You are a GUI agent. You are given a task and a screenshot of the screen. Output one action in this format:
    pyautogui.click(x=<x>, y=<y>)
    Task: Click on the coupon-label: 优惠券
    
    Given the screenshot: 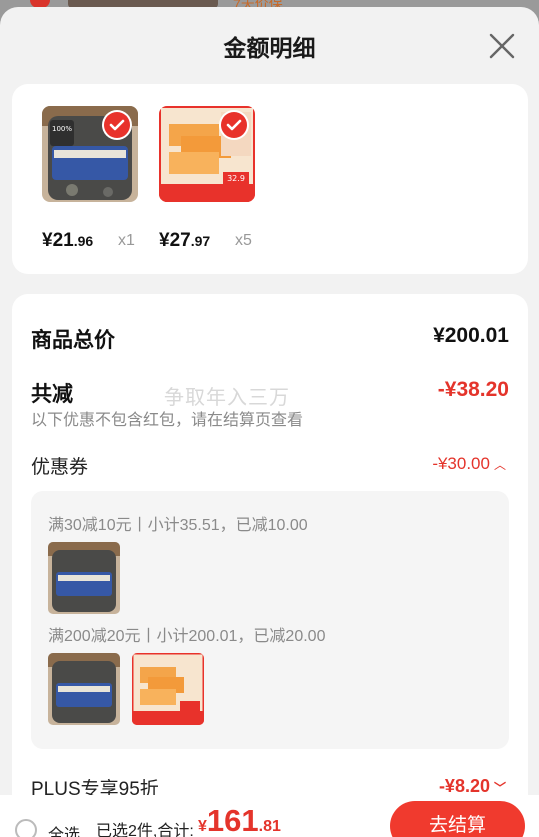 What is the action you would take?
    pyautogui.click(x=60, y=467)
    